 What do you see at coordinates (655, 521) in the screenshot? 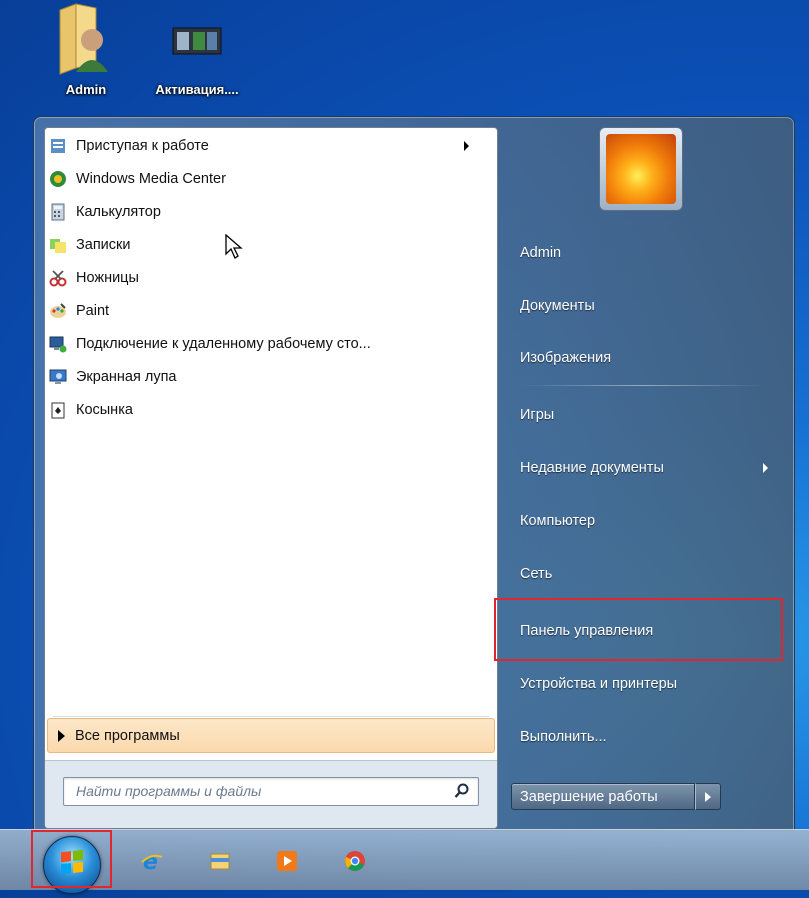
I see `menu-item-computer: Компьютер` at bounding box center [655, 521].